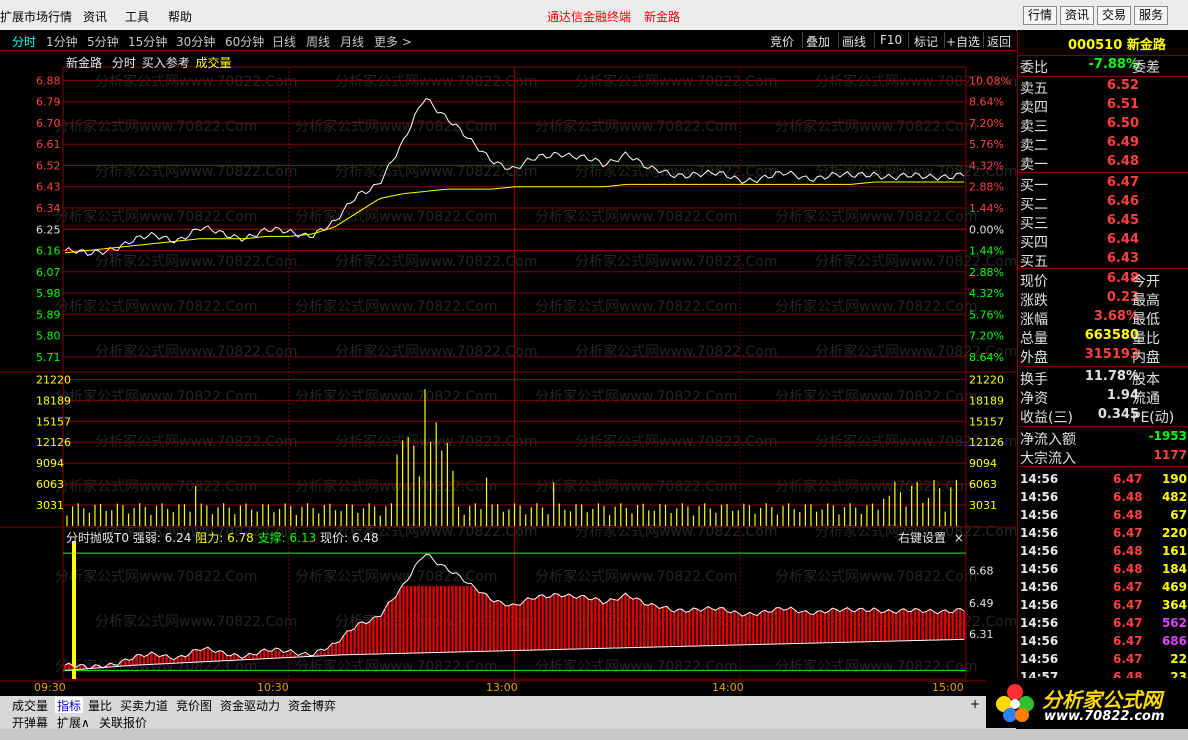 This screenshot has height=740, width=1188. Describe the element at coordinates (782, 41) in the screenshot. I see `auction-button: 竞价` at that location.